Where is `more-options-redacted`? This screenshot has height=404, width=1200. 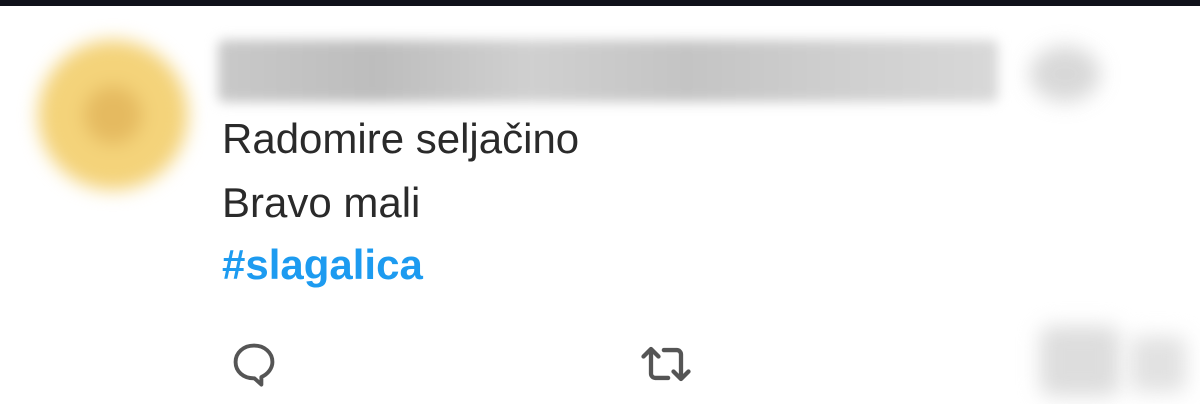 more-options-redacted is located at coordinates (1065, 74).